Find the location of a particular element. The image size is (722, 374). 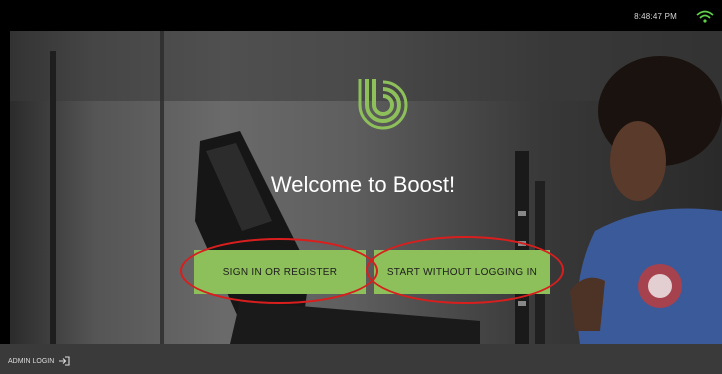

sign-in-or-register-button: SIGN IN OR REGISTER is located at coordinates (280, 272).